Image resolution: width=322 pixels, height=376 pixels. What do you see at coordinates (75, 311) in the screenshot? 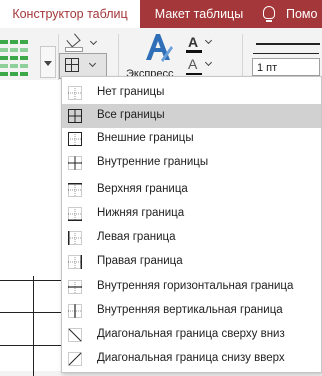
I see `inside-vertical-border-icon` at bounding box center [75, 311].